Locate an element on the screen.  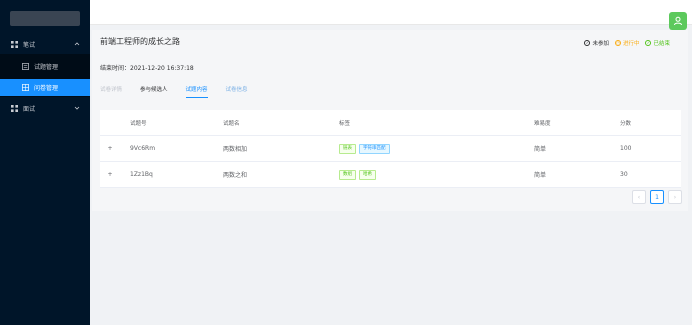
page-title: 前端工程师的成长之路 is located at coordinates (140, 41).